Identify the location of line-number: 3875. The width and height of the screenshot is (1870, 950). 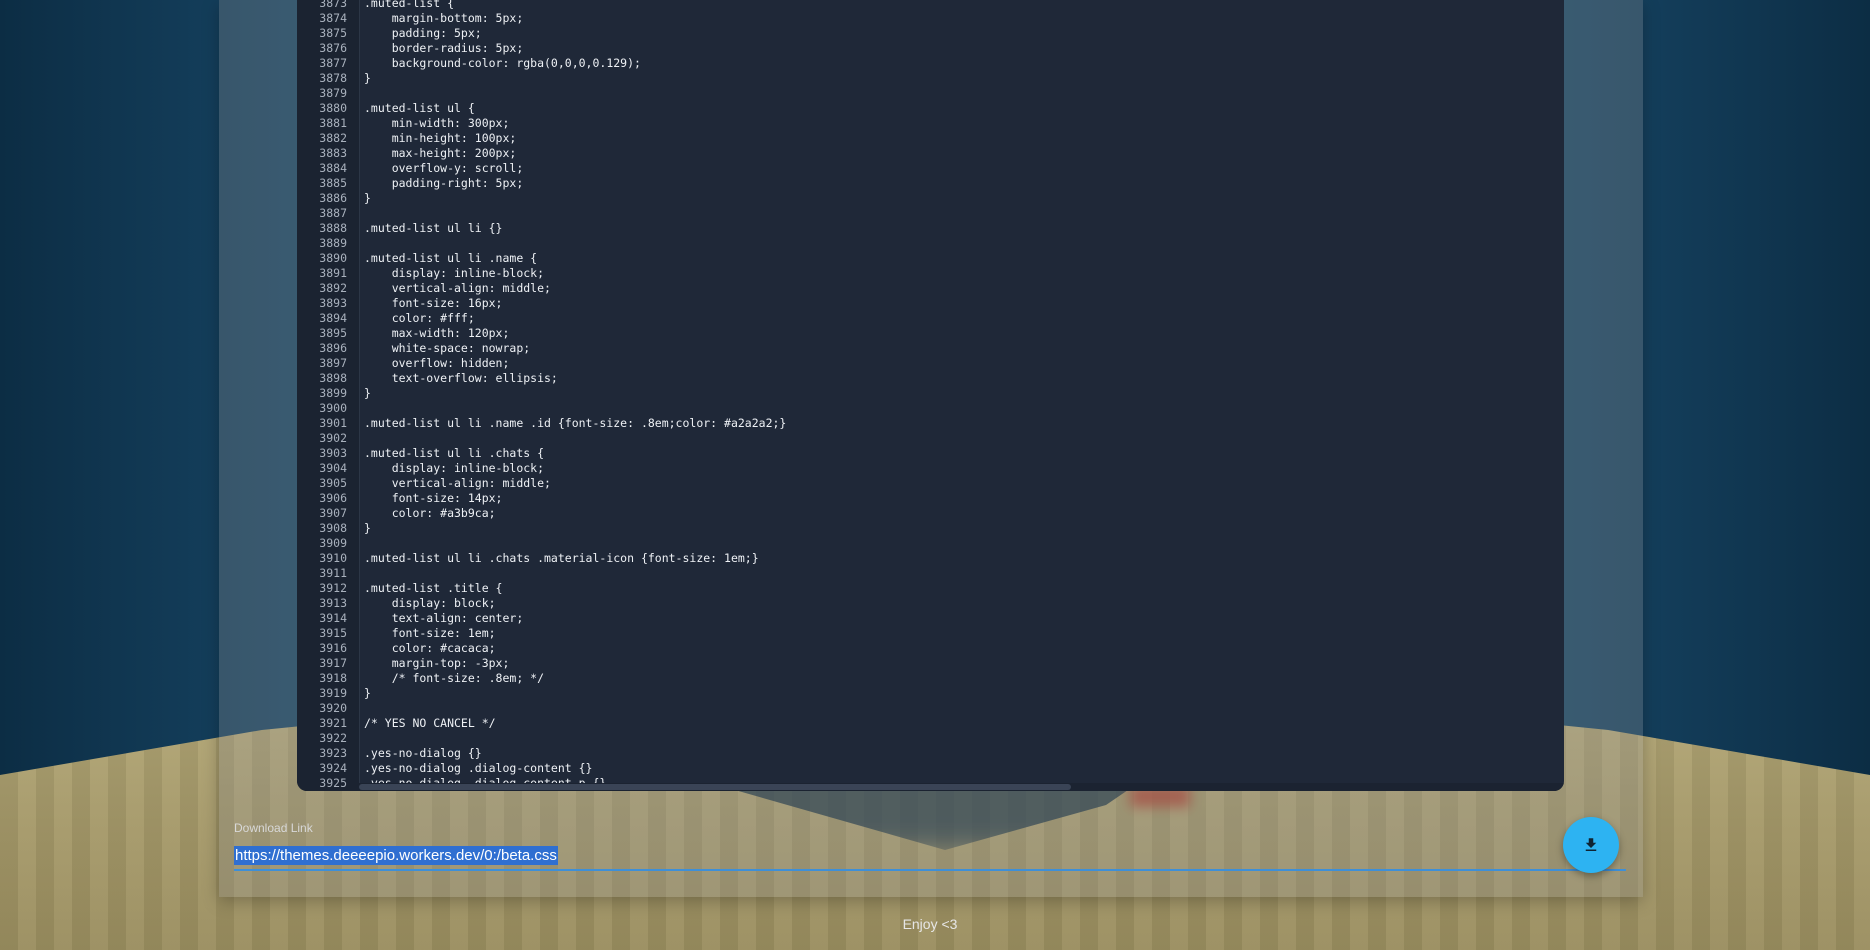
(333, 33).